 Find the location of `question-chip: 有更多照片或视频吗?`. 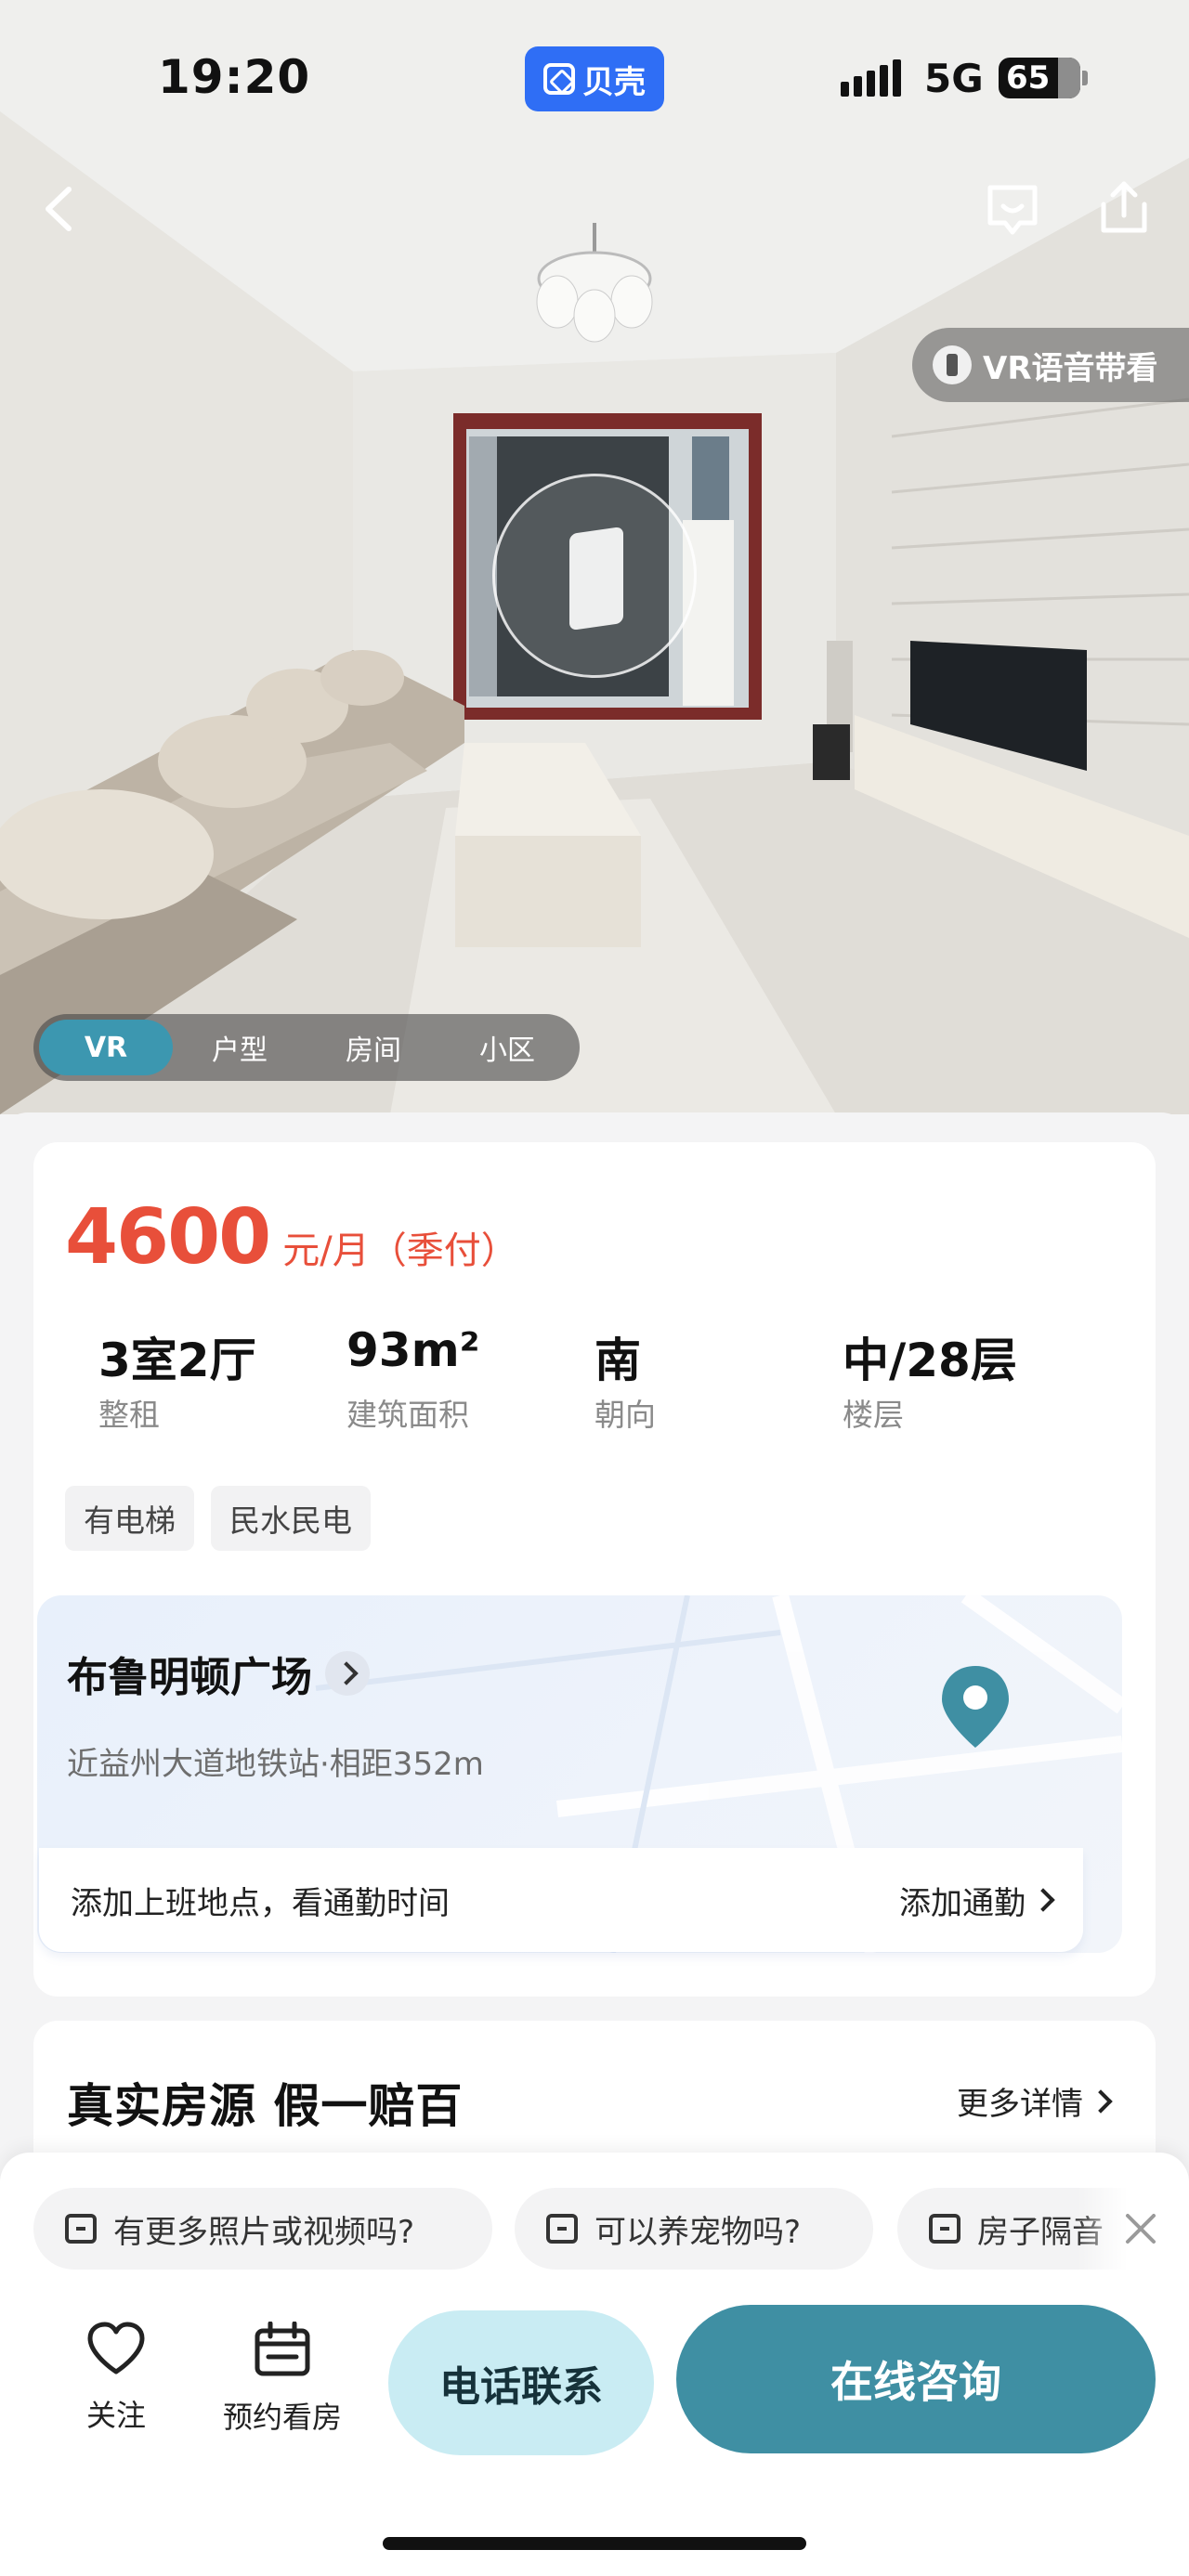

question-chip: 有更多照片或视频吗? is located at coordinates (262, 2229).